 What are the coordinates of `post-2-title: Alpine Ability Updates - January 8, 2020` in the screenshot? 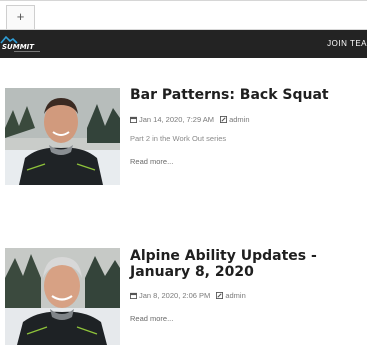 It's located at (246, 264).